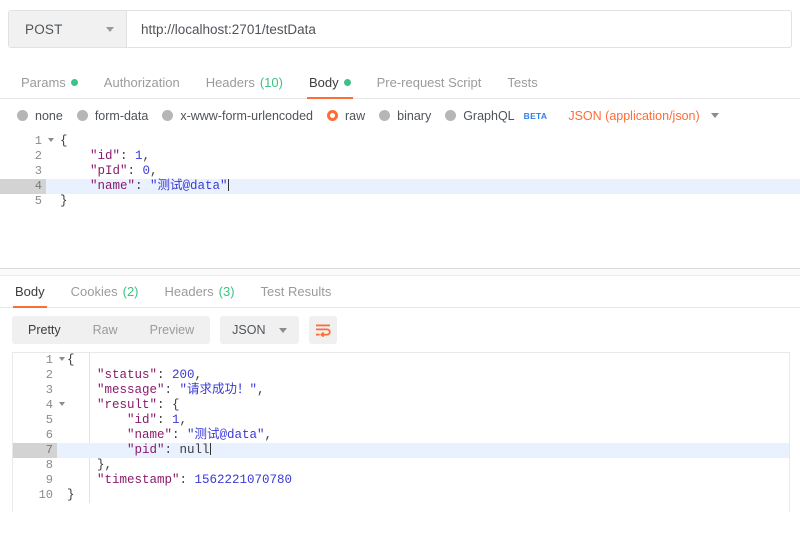 This screenshot has height=555, width=800. I want to click on request-tab-authorization: Authorization, so click(142, 87).